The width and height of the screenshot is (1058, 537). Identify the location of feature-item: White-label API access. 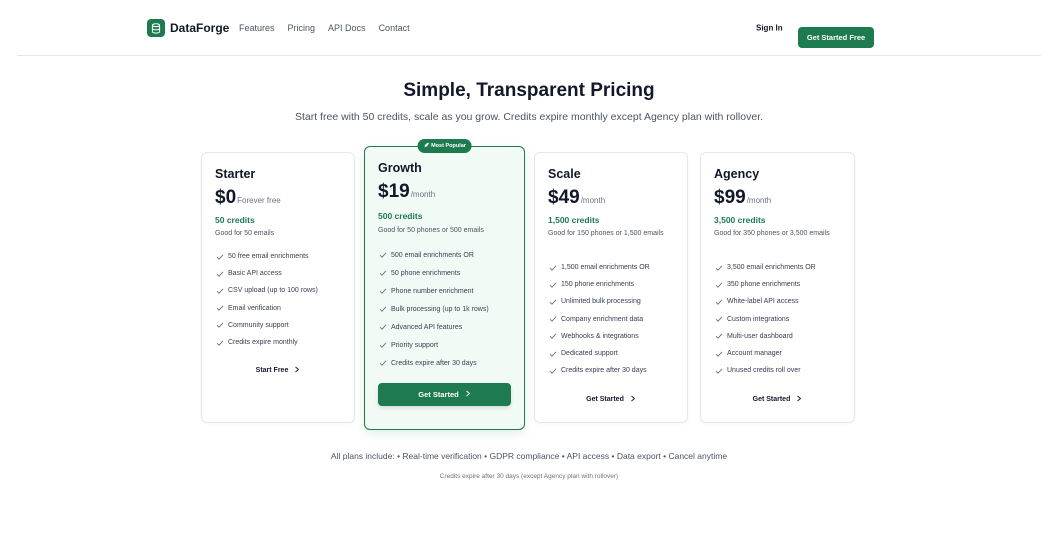
(765, 301).